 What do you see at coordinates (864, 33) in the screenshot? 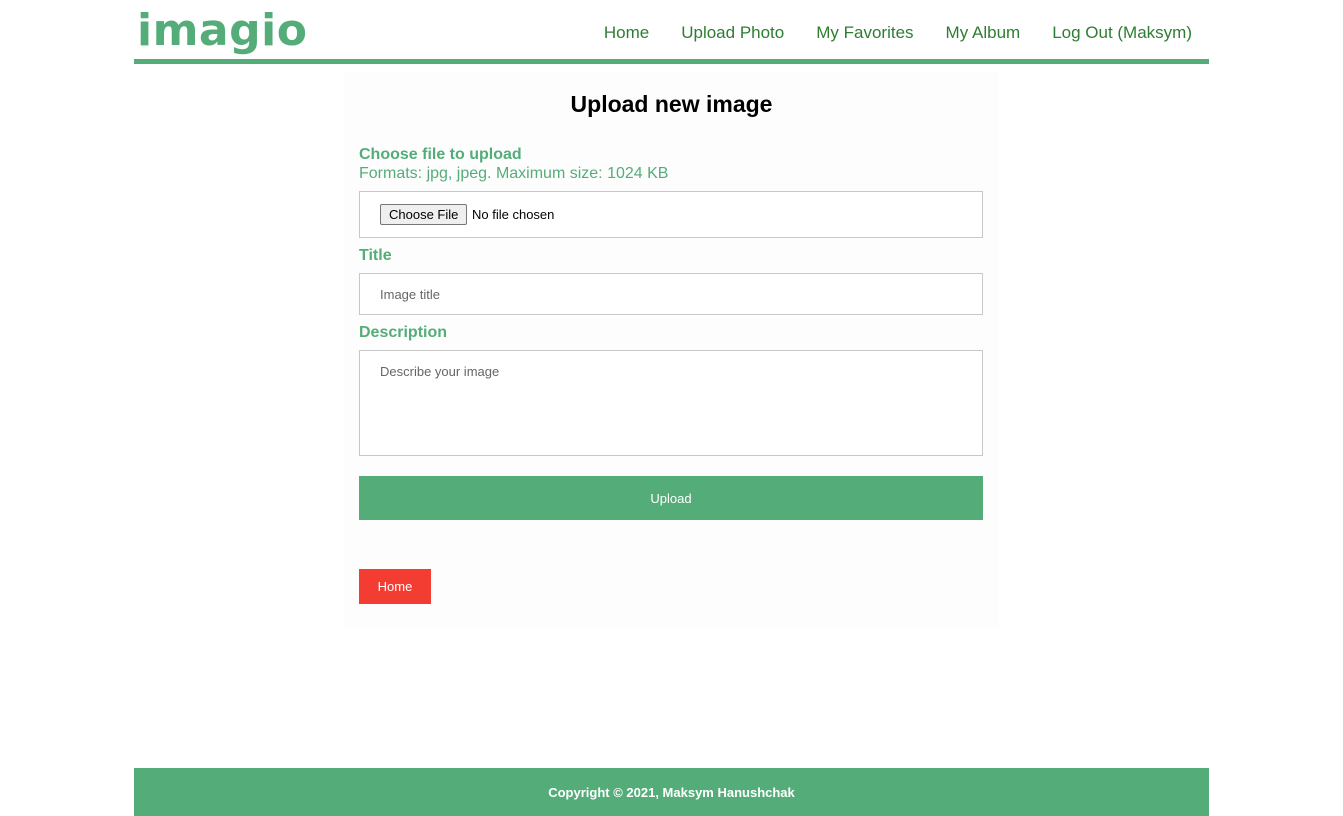
I see `nav-my-favorites: My Favorites` at bounding box center [864, 33].